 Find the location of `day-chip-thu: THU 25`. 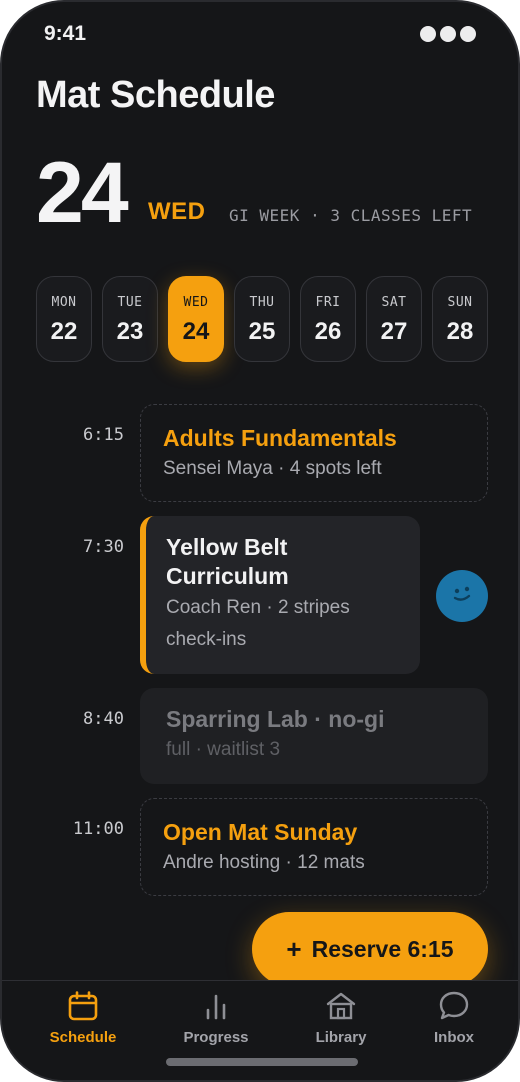

day-chip-thu: THU 25 is located at coordinates (262, 319).